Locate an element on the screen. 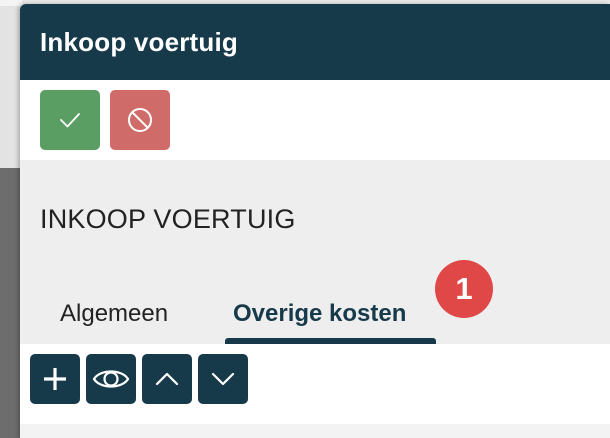 This screenshot has height=438, width=610. background-page is located at coordinates (11, 219).